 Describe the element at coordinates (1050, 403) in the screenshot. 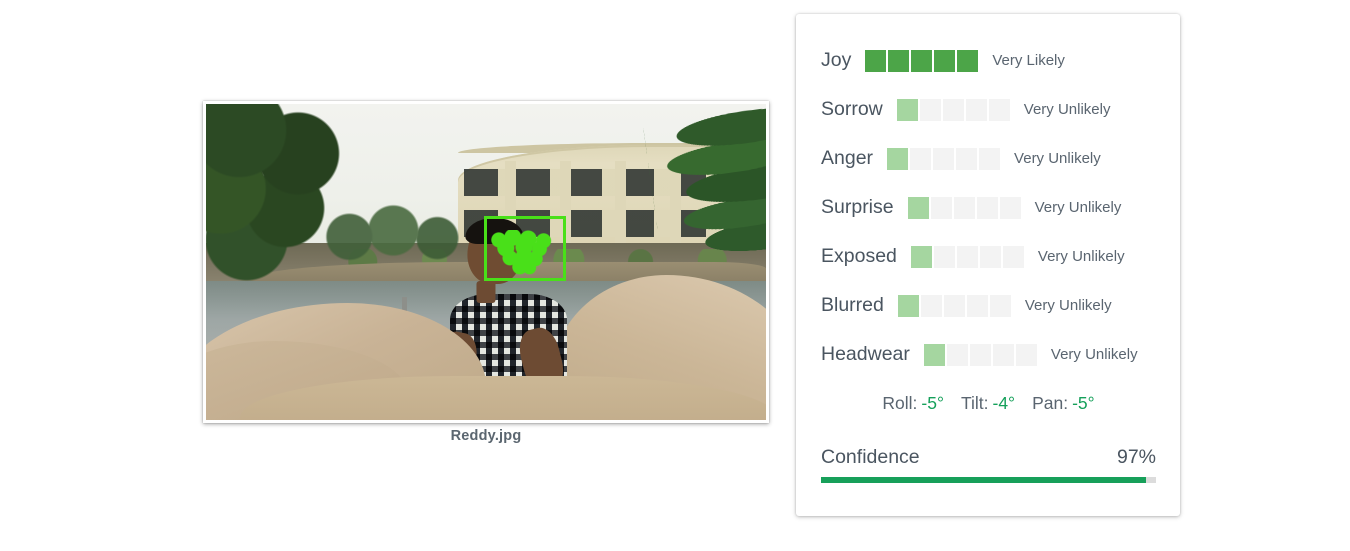

I see `pose-label: Pan:` at that location.